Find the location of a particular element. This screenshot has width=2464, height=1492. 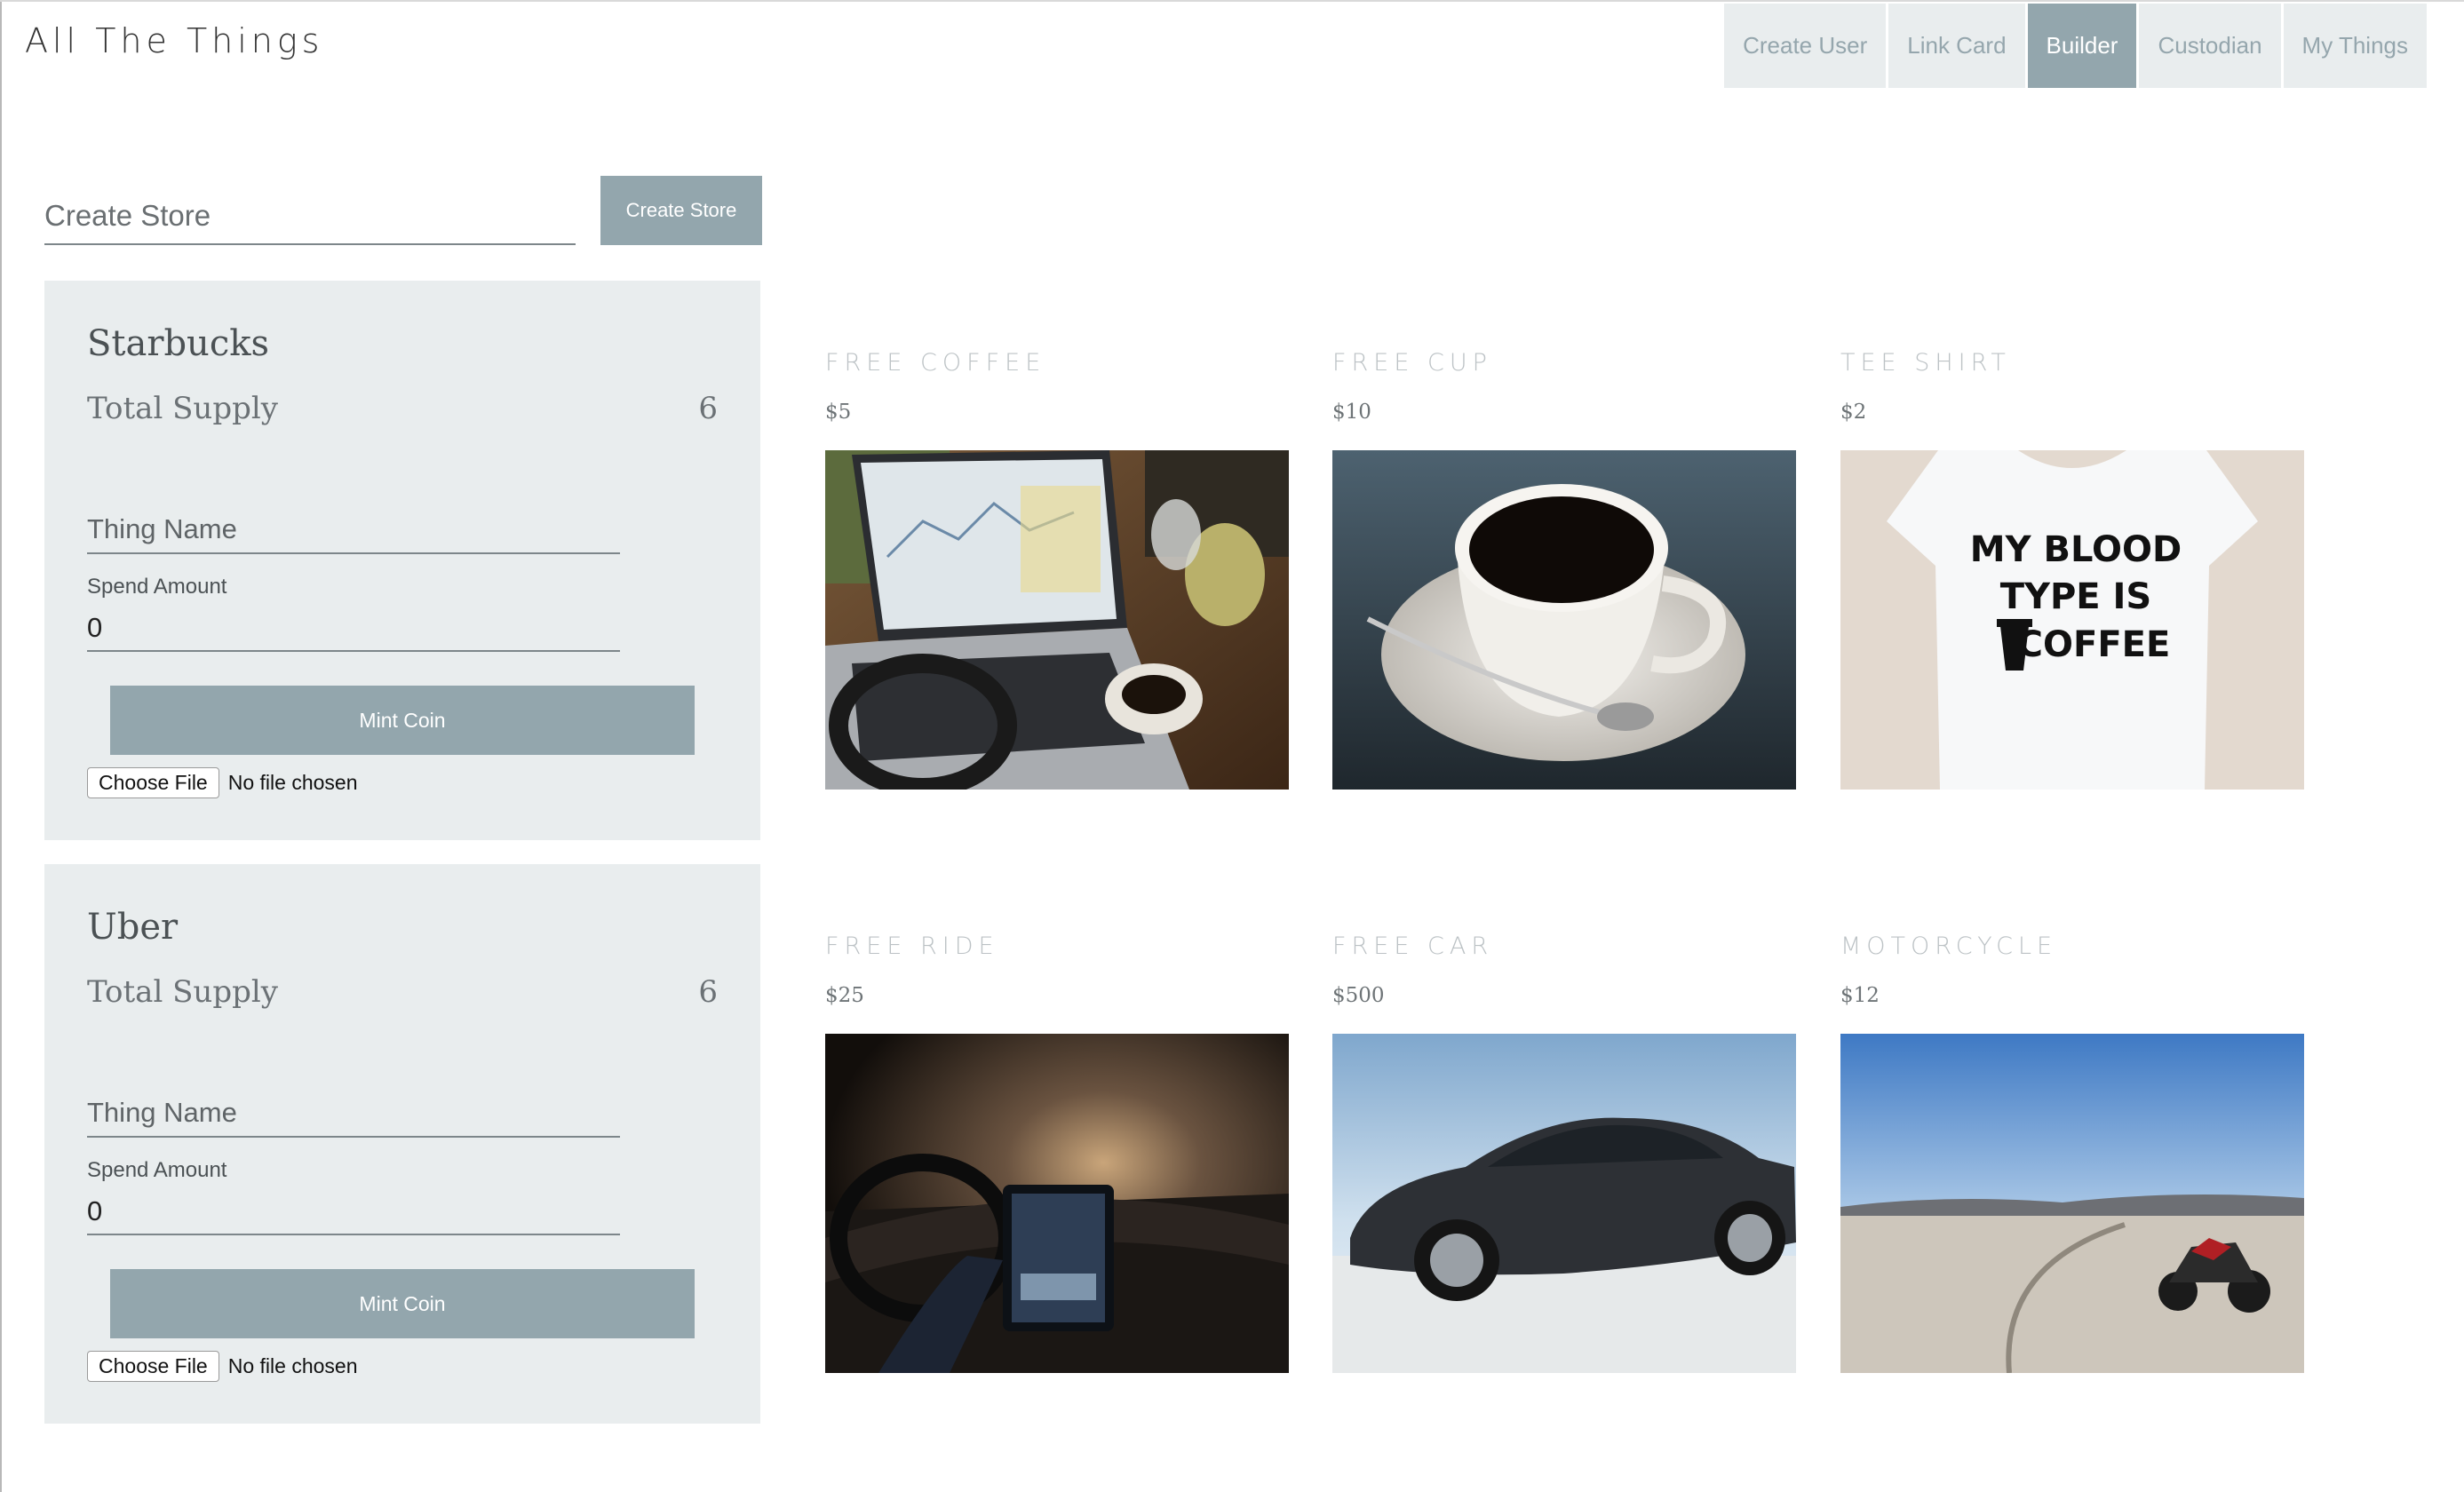

store-name: Starbucks is located at coordinates (178, 343).